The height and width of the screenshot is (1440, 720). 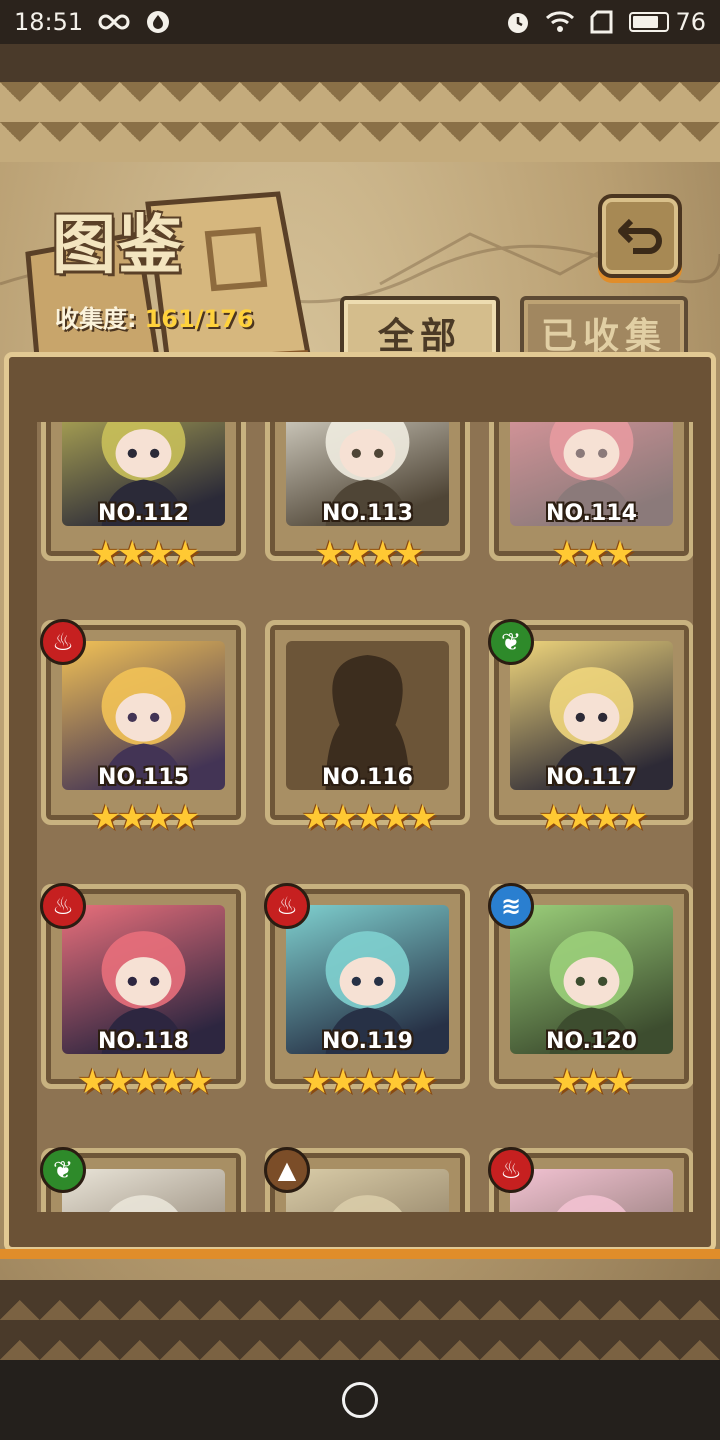 What do you see at coordinates (518, 22) in the screenshot?
I see `alarm-icon` at bounding box center [518, 22].